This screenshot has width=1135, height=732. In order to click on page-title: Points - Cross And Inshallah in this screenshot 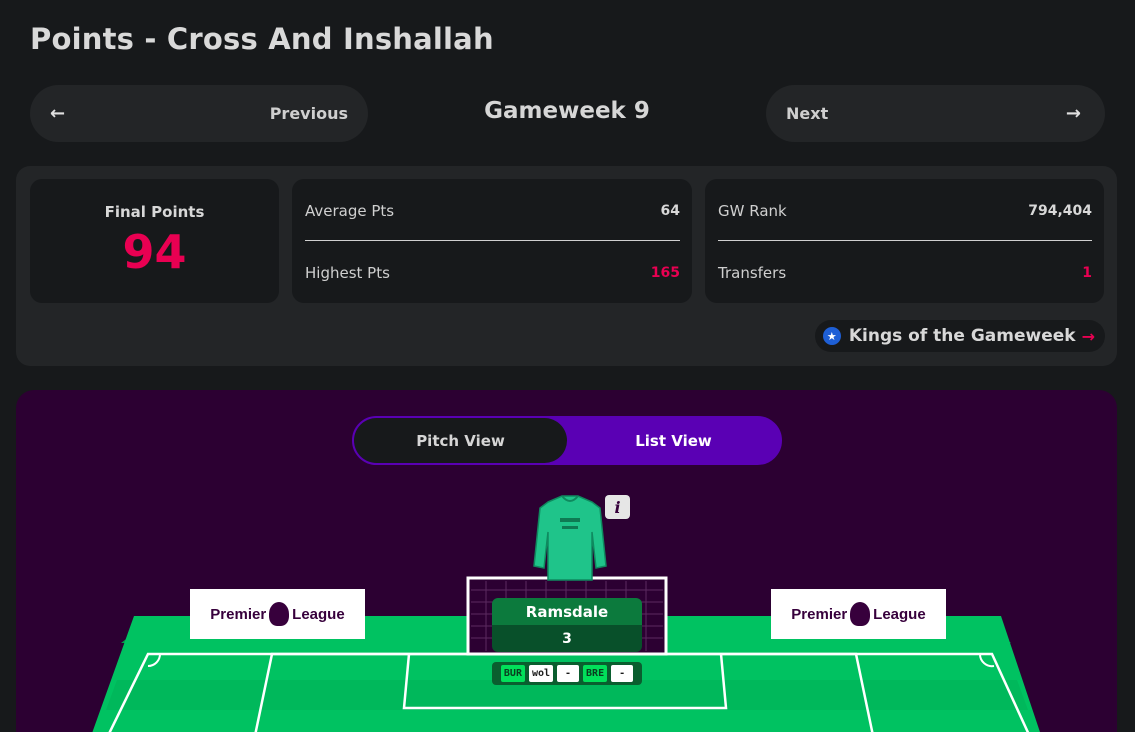, I will do `click(262, 39)`.